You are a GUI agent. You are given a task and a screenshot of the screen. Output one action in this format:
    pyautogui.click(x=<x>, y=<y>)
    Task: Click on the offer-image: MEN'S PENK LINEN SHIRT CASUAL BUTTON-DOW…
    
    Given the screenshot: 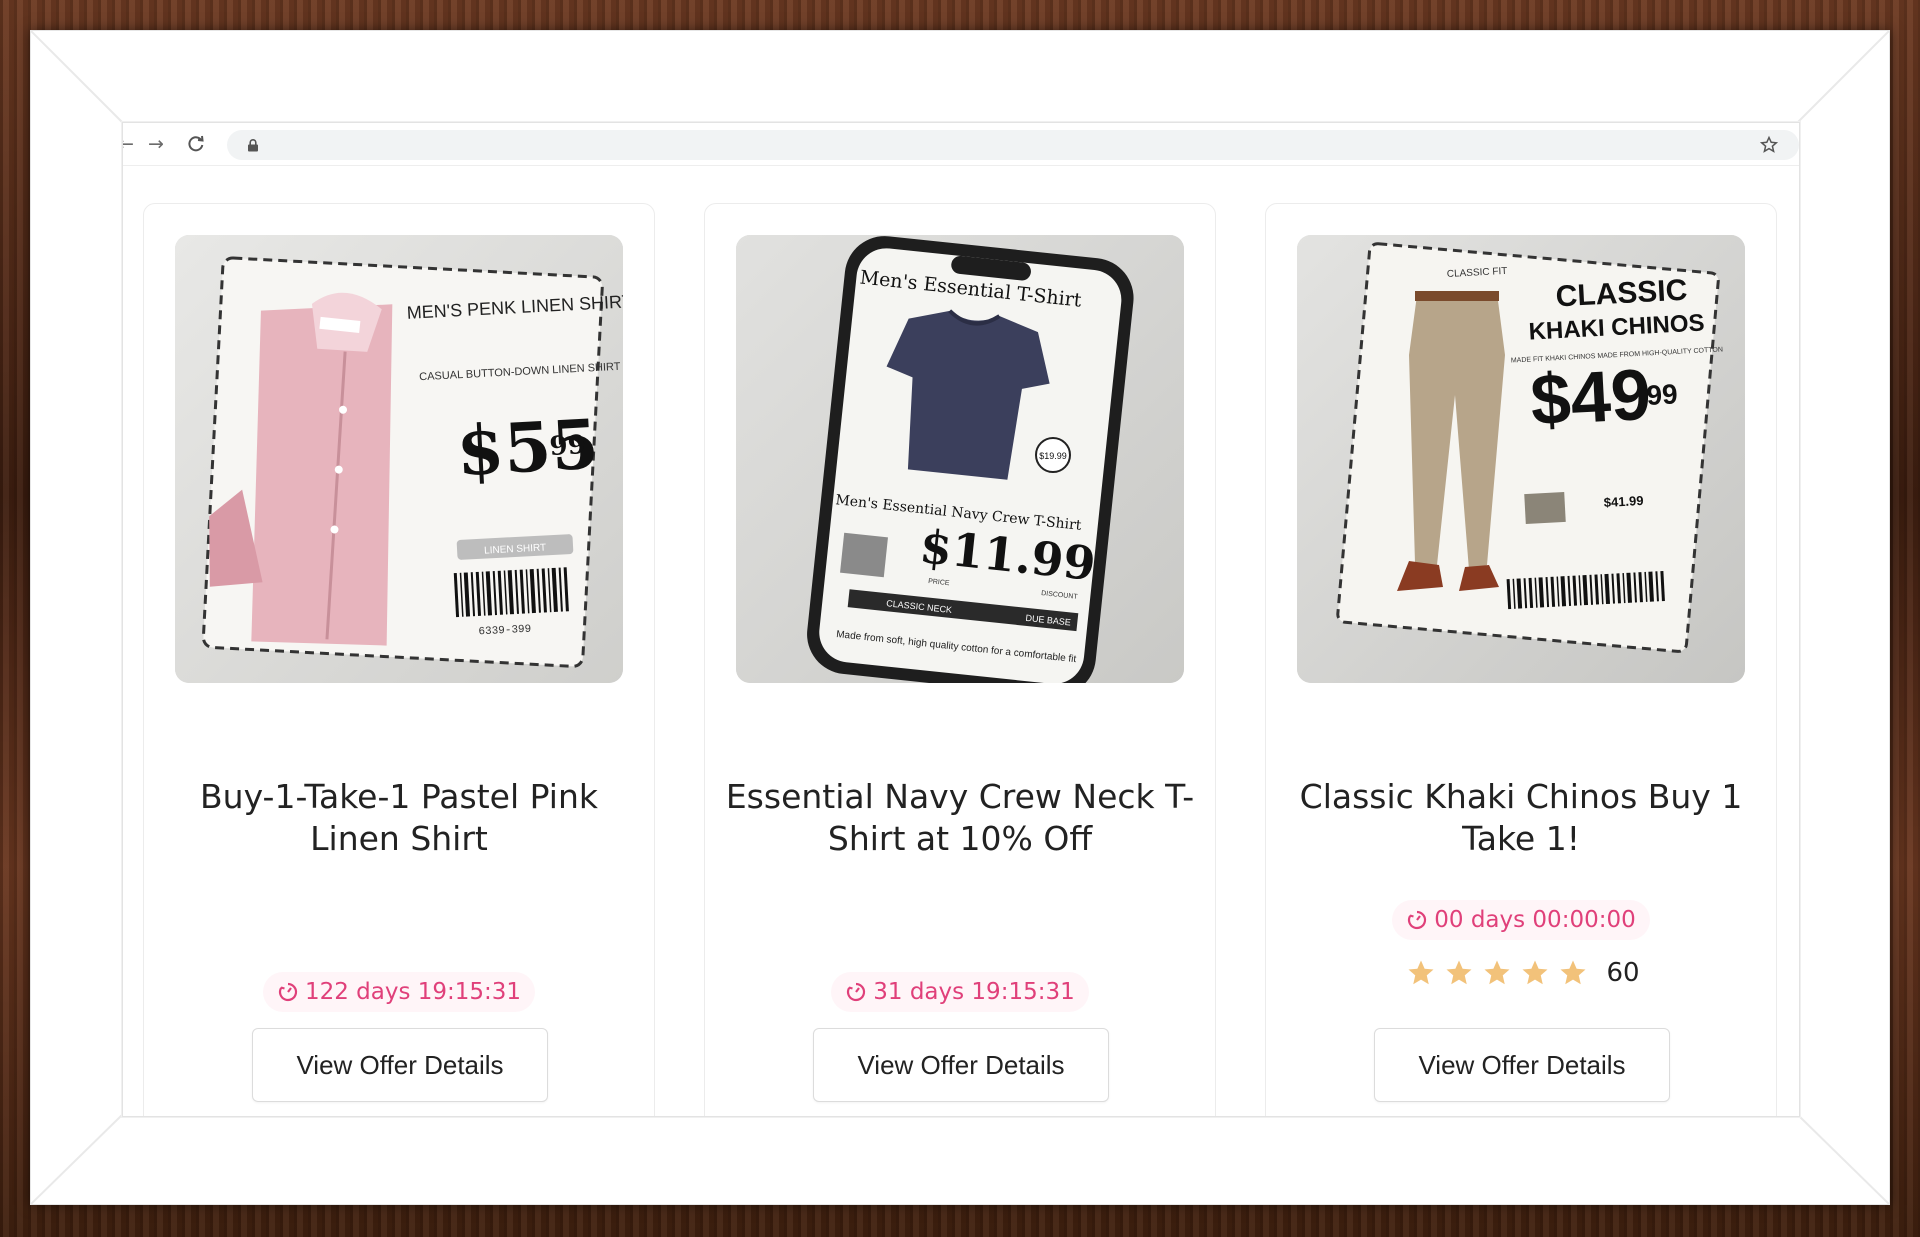 What is the action you would take?
    pyautogui.click(x=399, y=459)
    